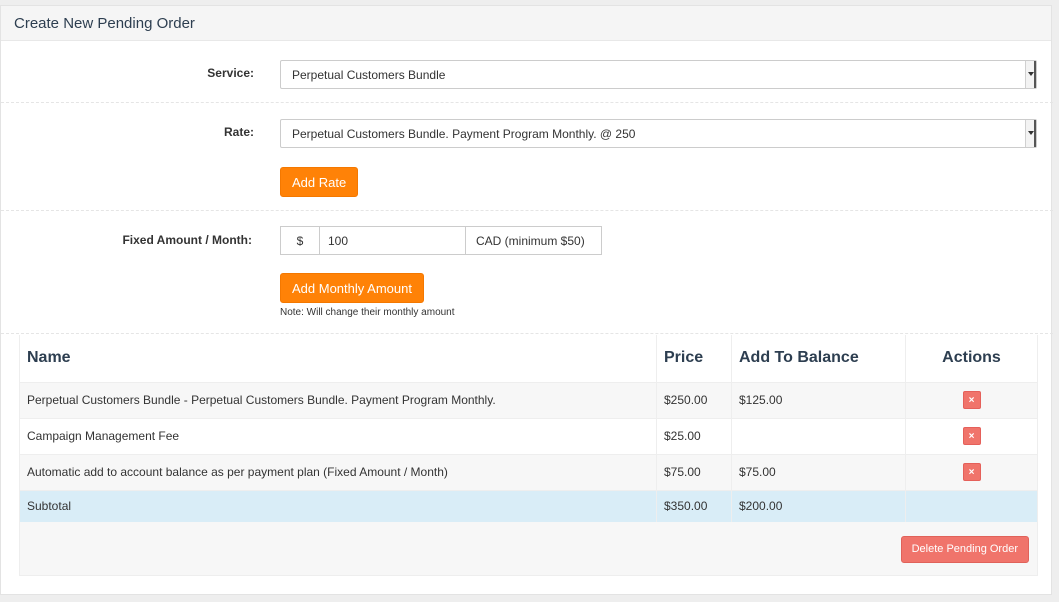  I want to click on row-price: $25.00, so click(694, 436).